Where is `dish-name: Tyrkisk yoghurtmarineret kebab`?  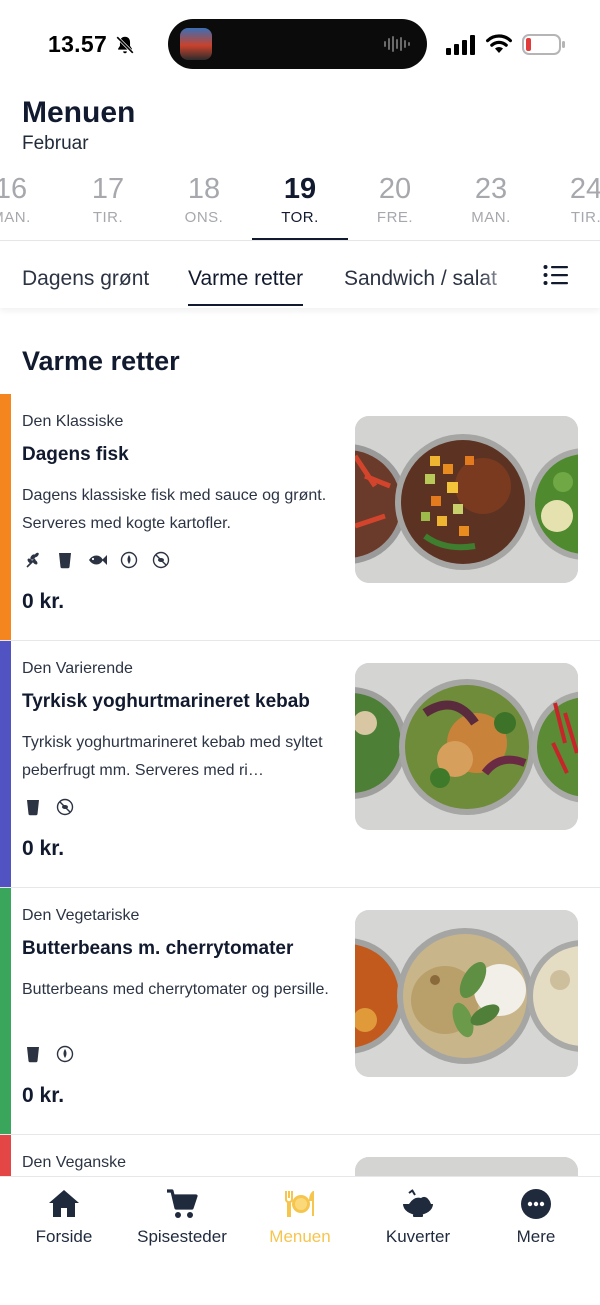 dish-name: Tyrkisk yoghurtmarineret kebab is located at coordinates (166, 701).